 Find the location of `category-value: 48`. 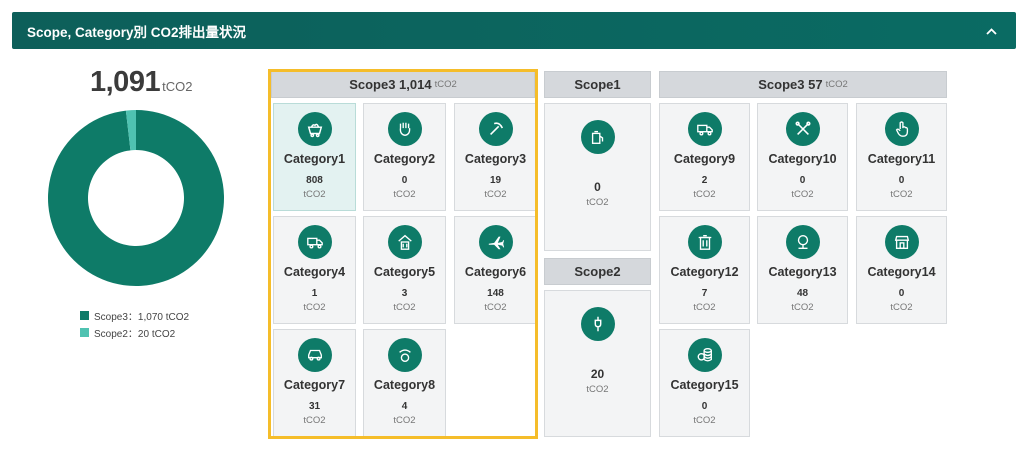

category-value: 48 is located at coordinates (802, 293).